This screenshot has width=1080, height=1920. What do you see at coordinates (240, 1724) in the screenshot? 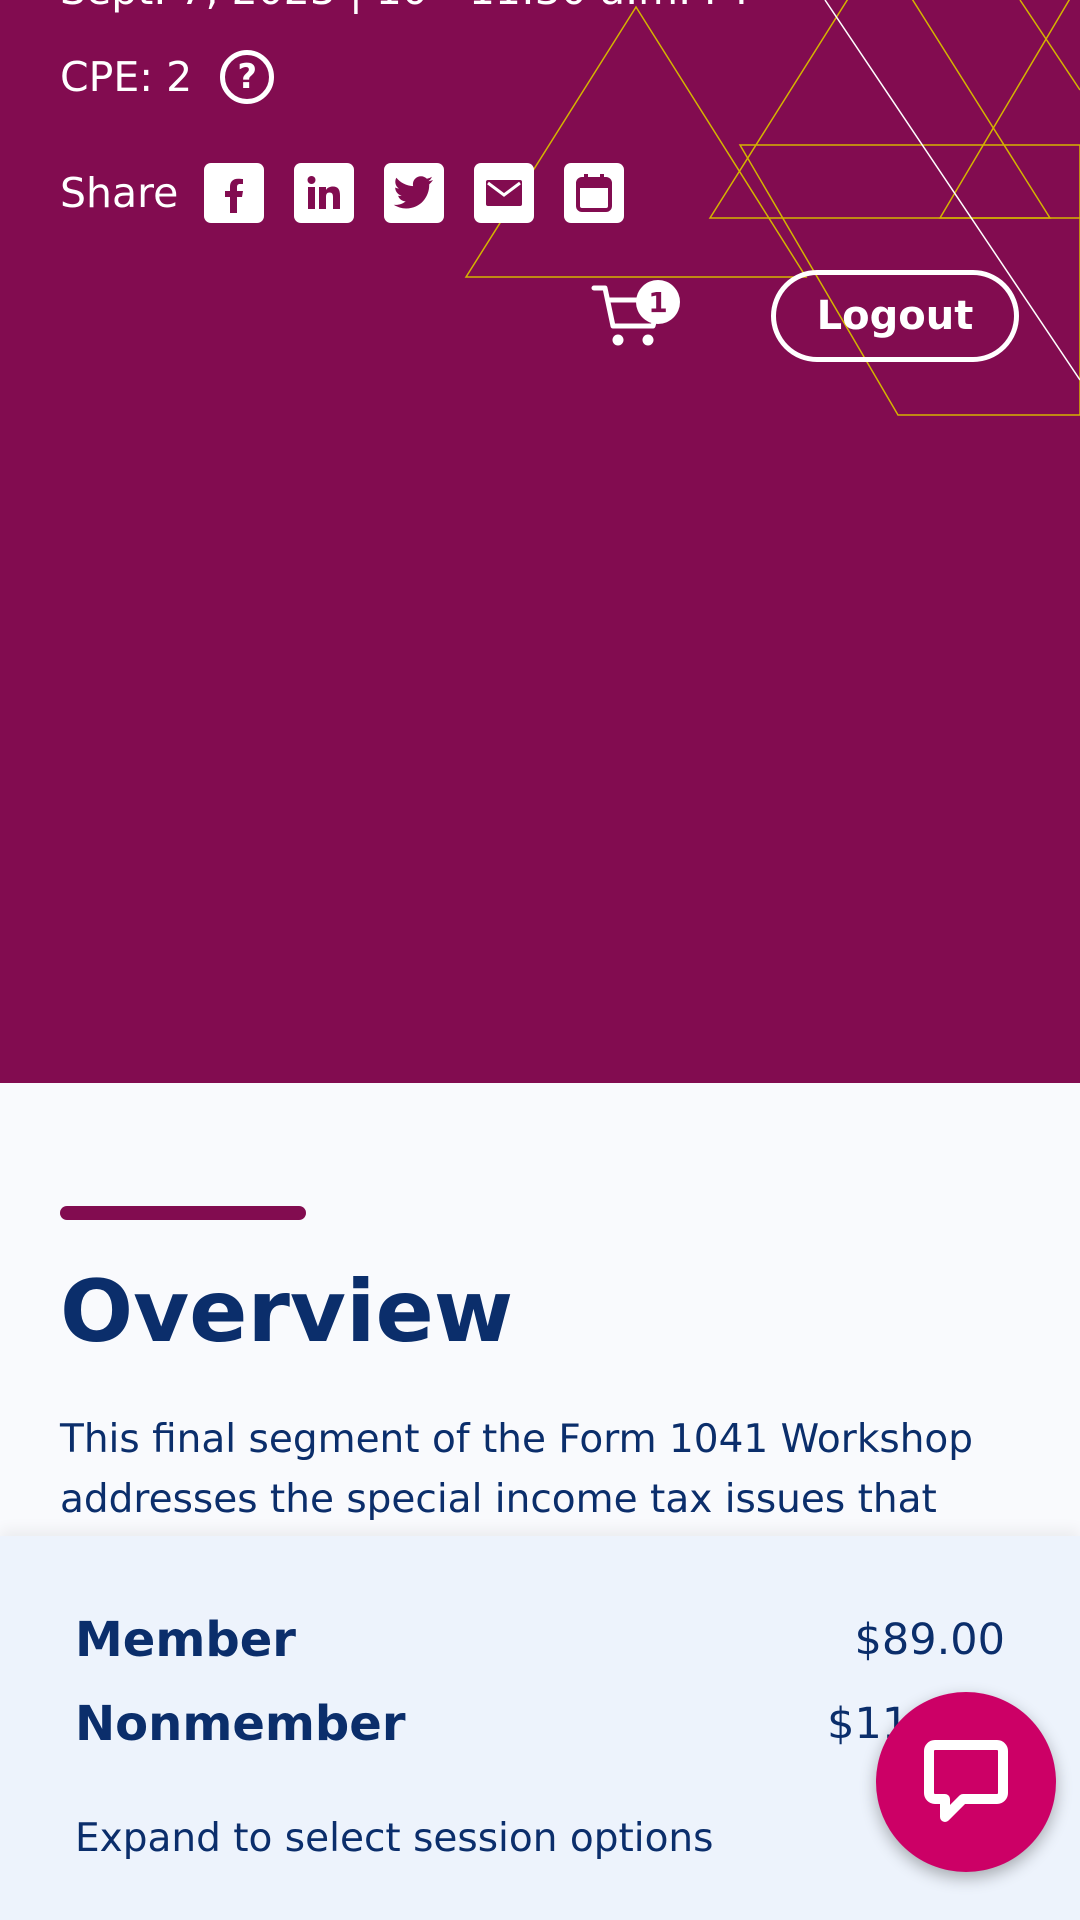
I see `price-label: Nonmember` at bounding box center [240, 1724].